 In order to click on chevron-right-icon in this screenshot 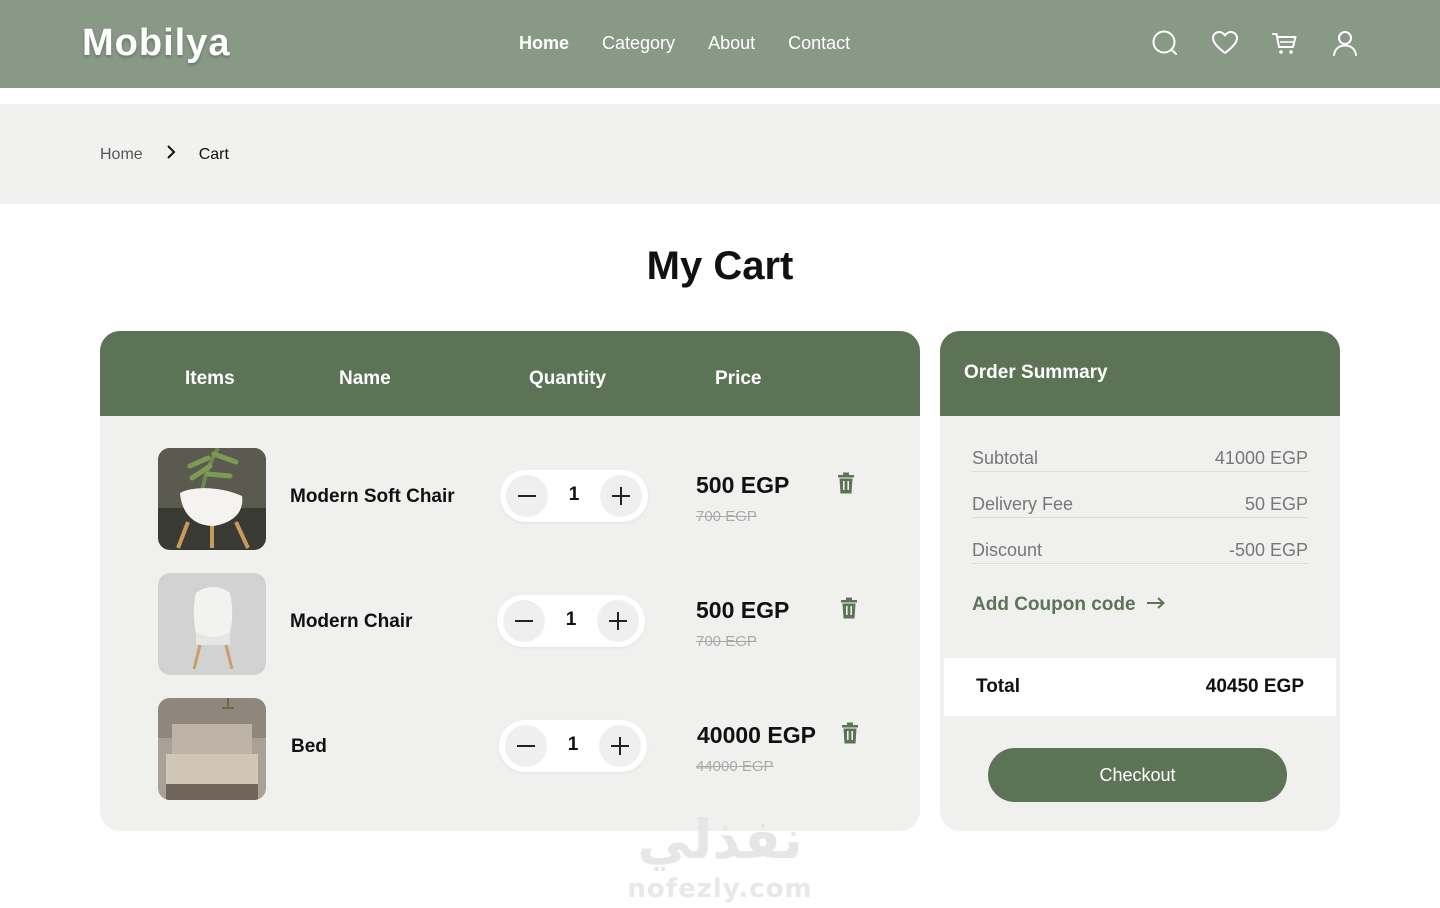, I will do `click(171, 154)`.